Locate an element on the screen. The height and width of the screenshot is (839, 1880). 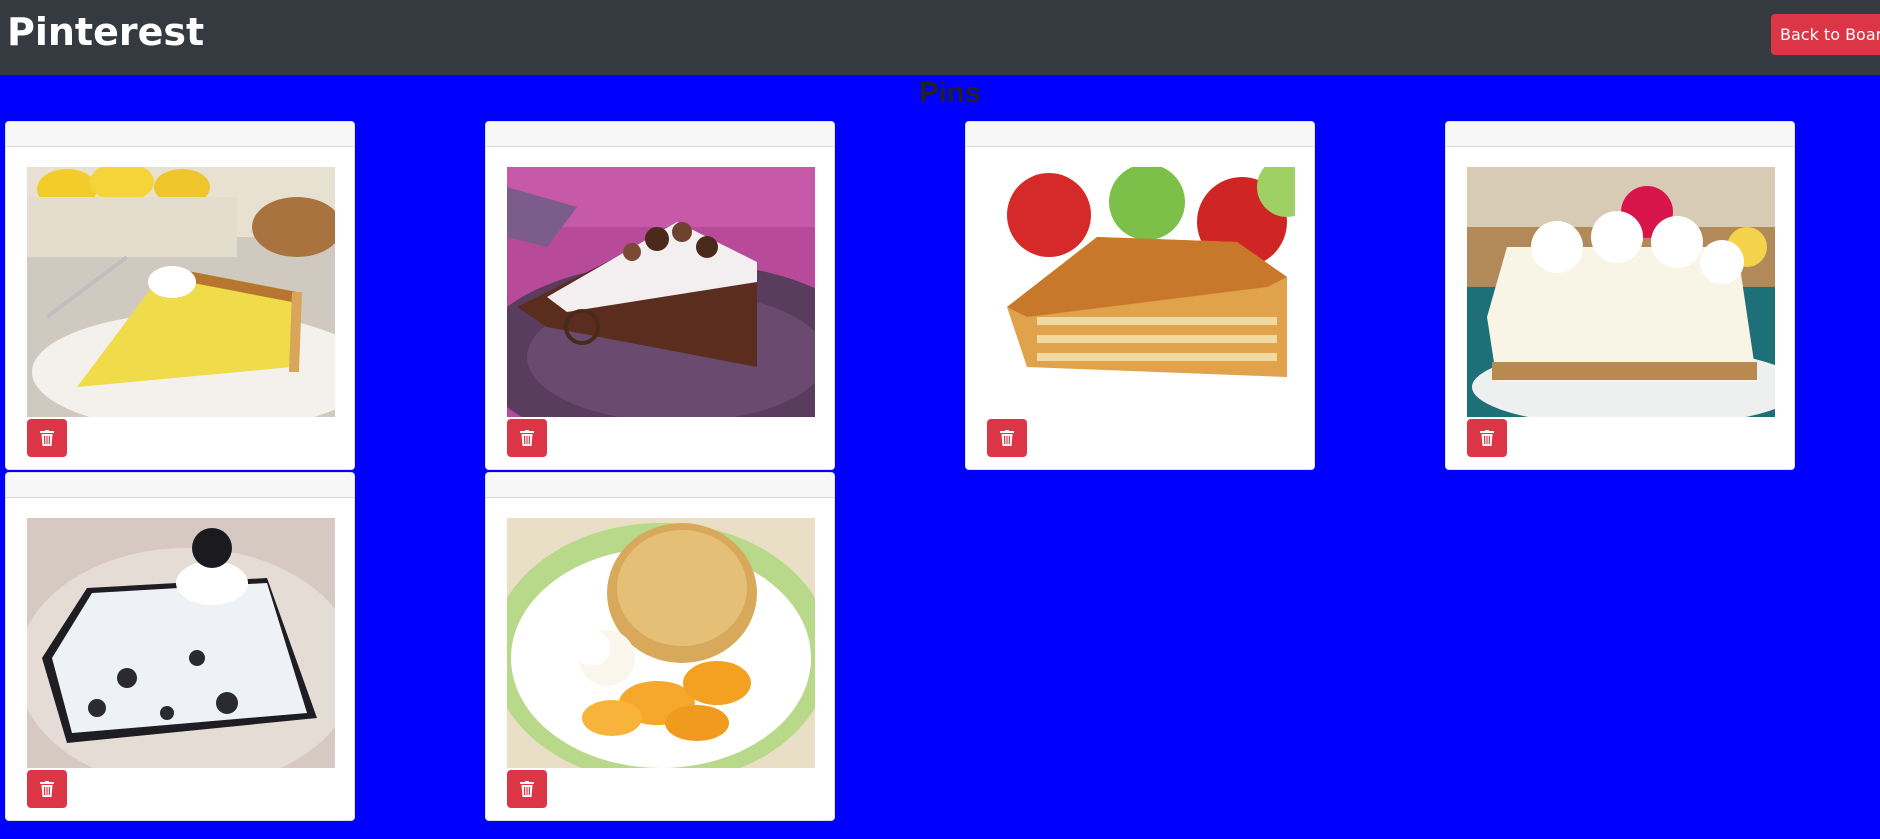
back-to-boards-button: Back to Boards is located at coordinates (1825, 34).